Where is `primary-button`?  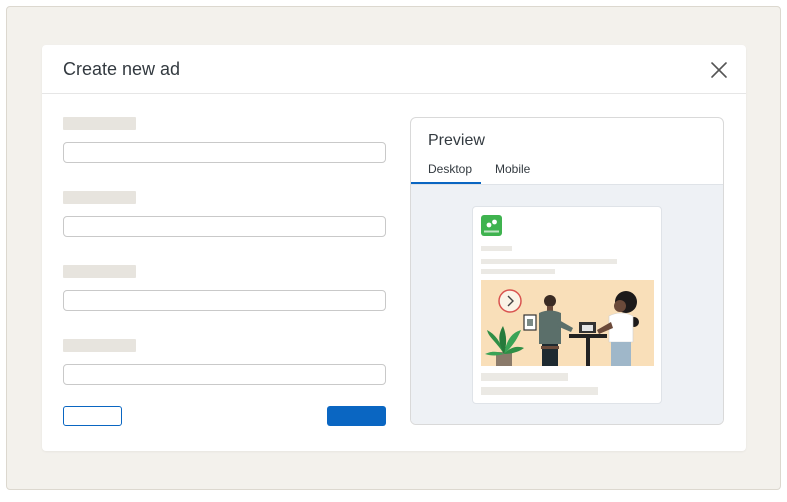 primary-button is located at coordinates (356, 416).